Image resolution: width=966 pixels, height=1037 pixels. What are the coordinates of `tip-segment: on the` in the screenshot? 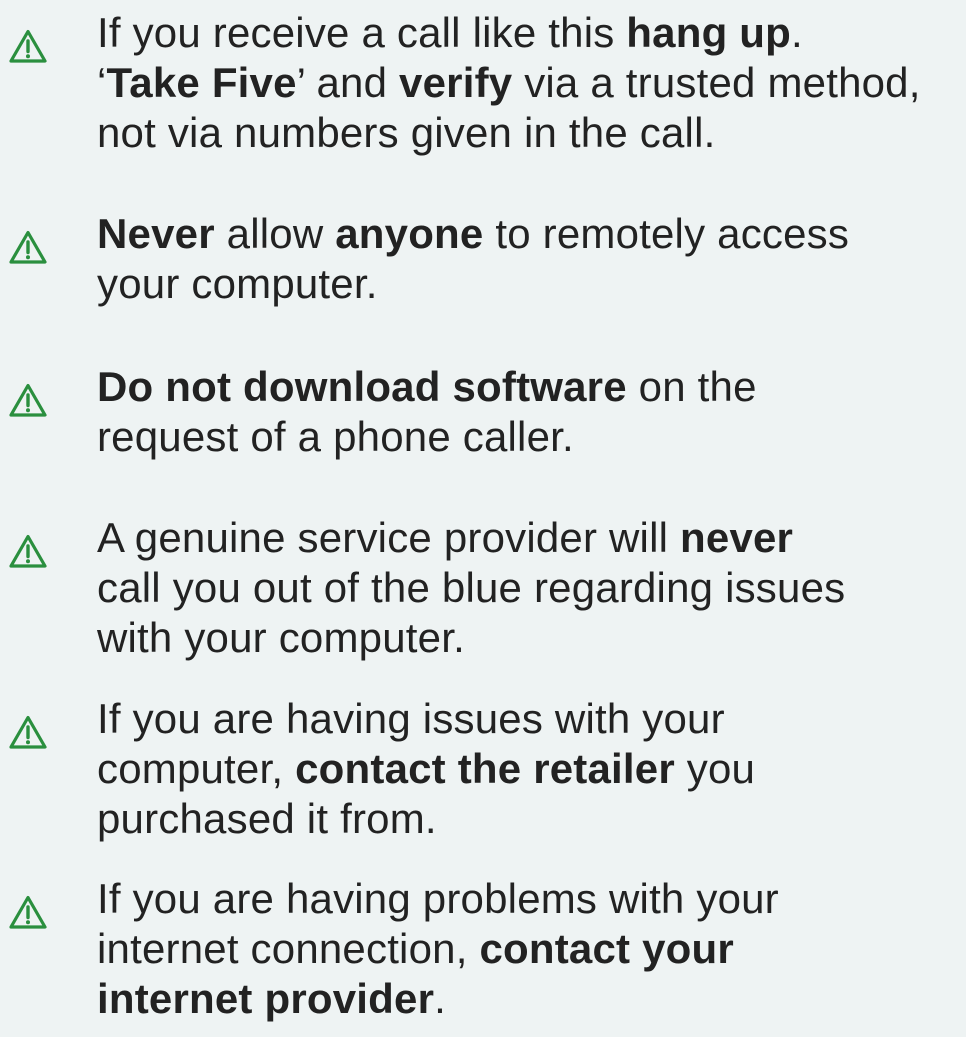 It's located at (691, 386).